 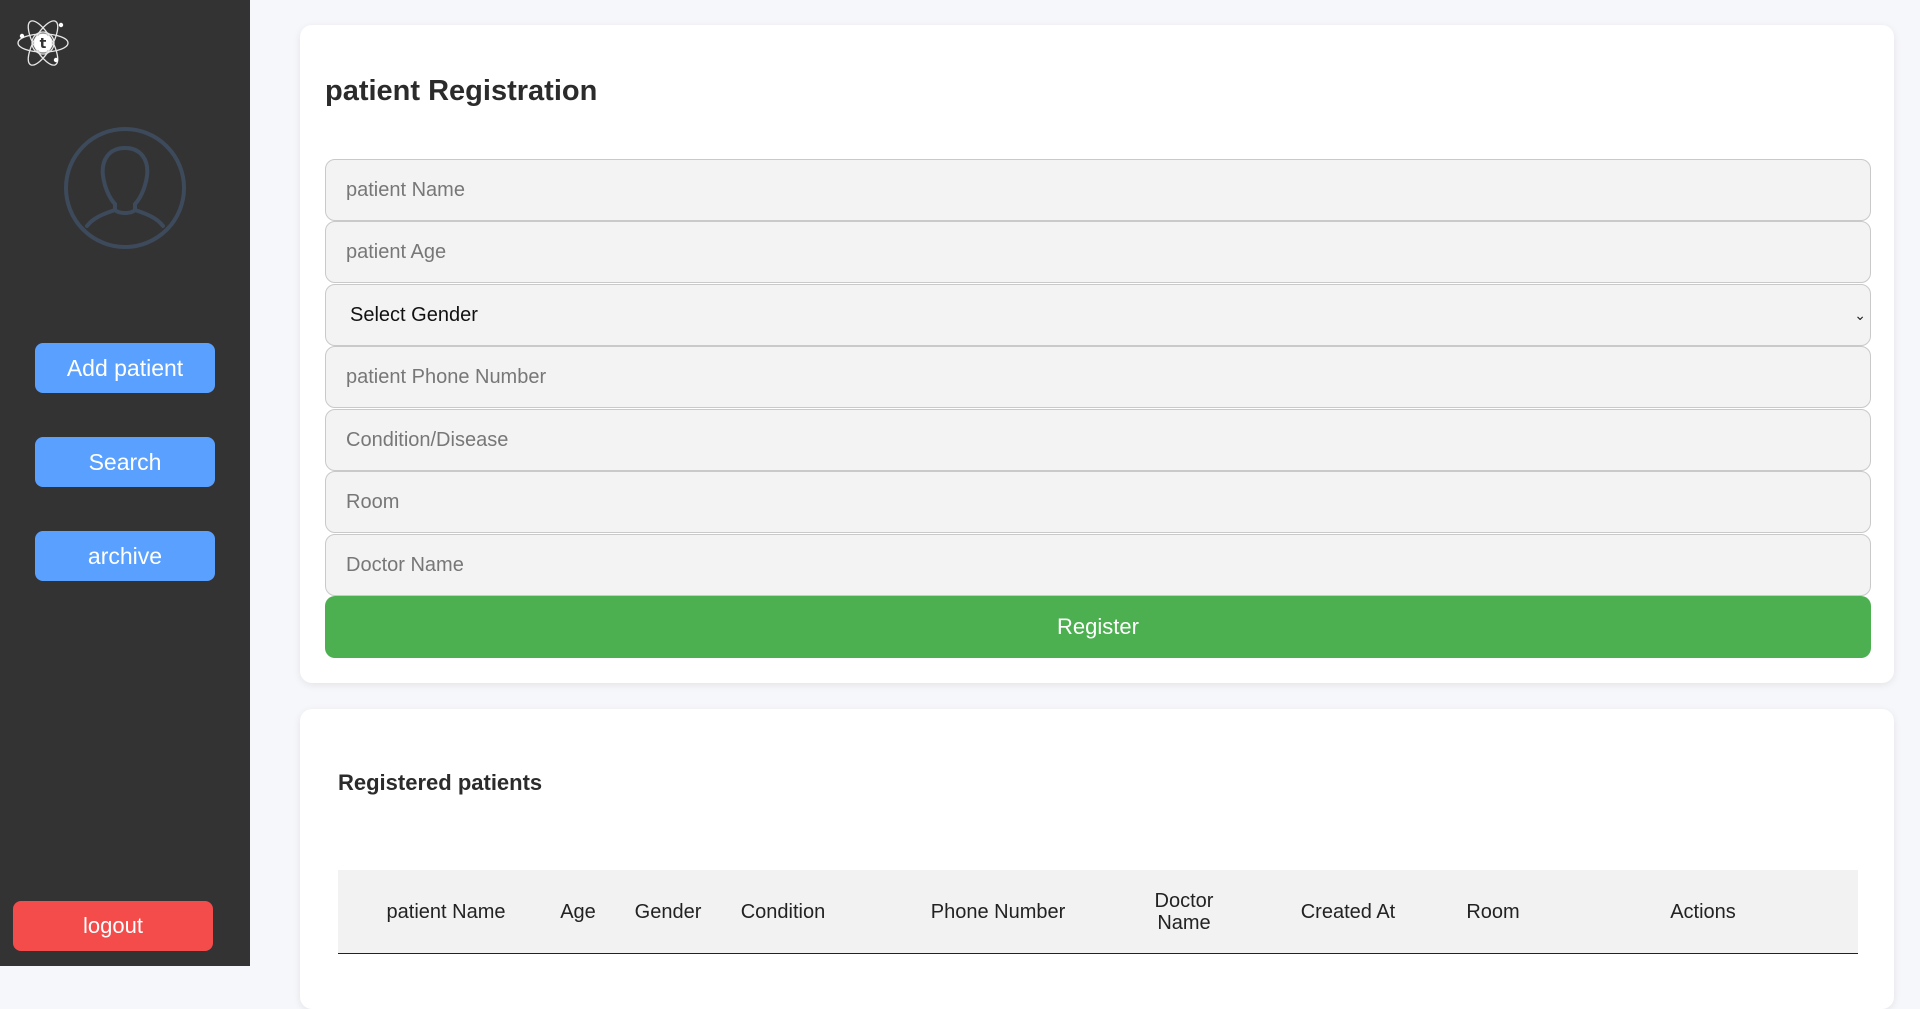 I want to click on logout-button: logout, so click(x=113, y=926).